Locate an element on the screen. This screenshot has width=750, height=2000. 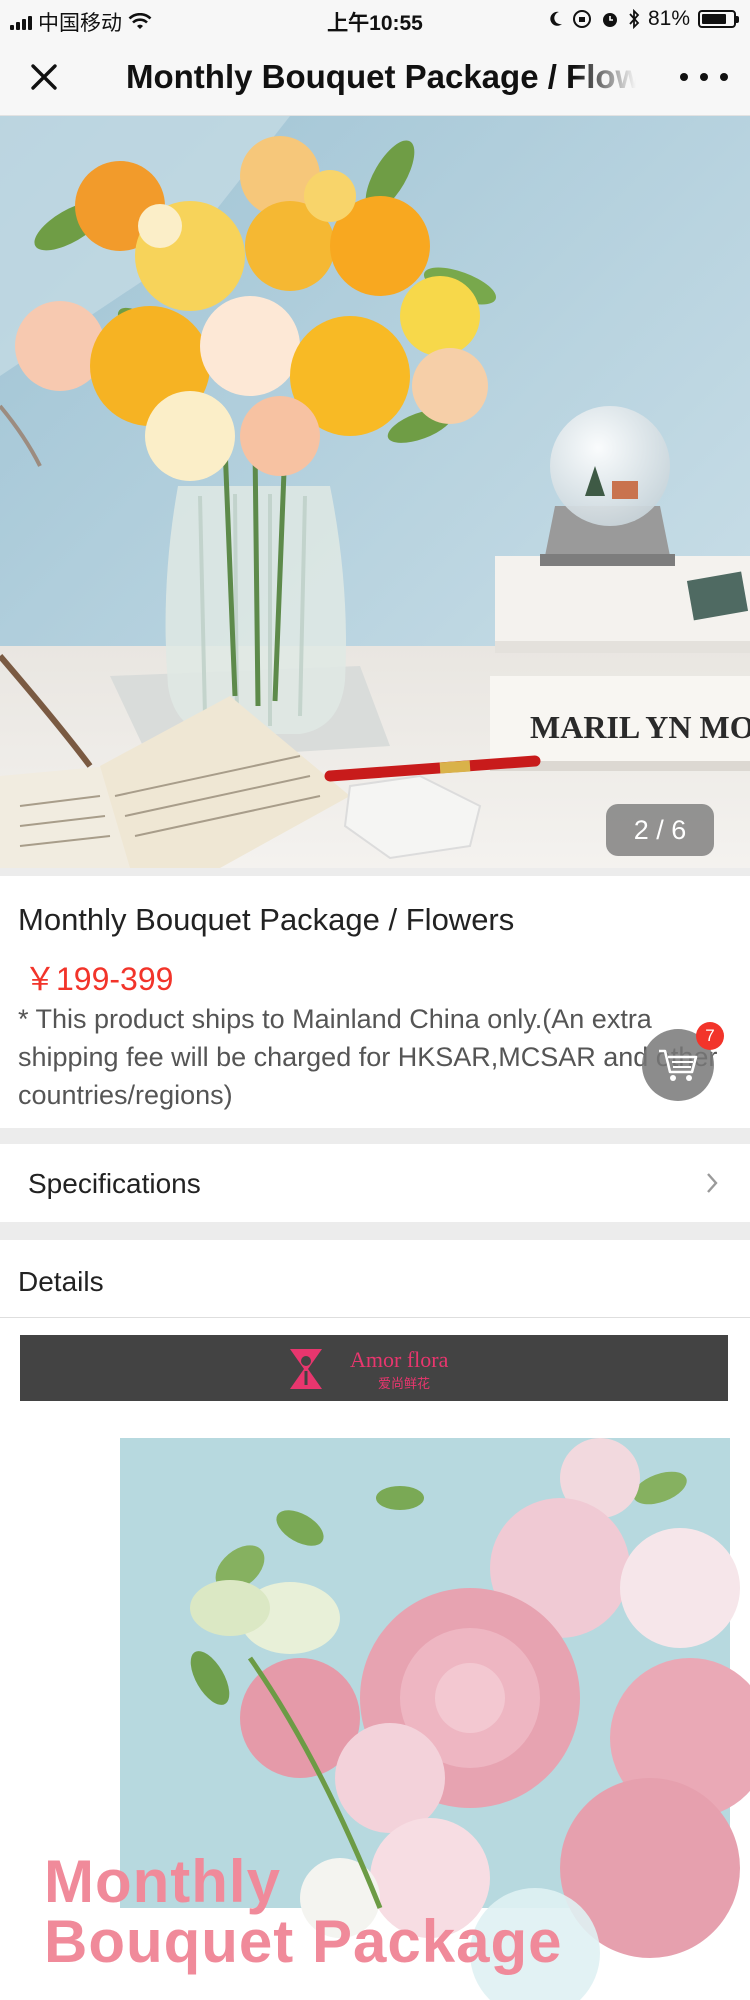
cart-icon is located at coordinates (678, 1065).